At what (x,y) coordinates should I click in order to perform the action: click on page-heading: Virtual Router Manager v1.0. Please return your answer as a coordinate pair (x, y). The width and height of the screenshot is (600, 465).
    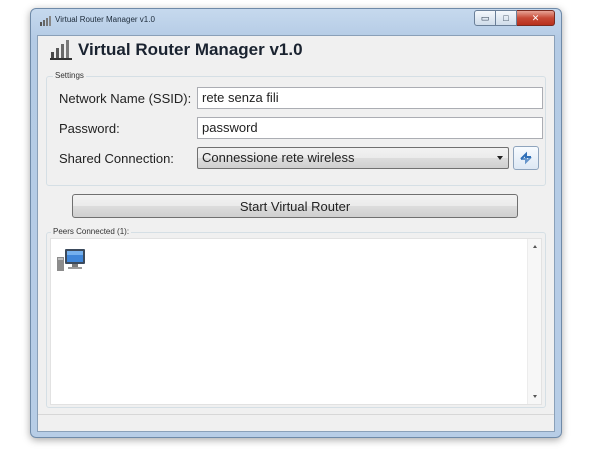
    Looking at the image, I should click on (176, 50).